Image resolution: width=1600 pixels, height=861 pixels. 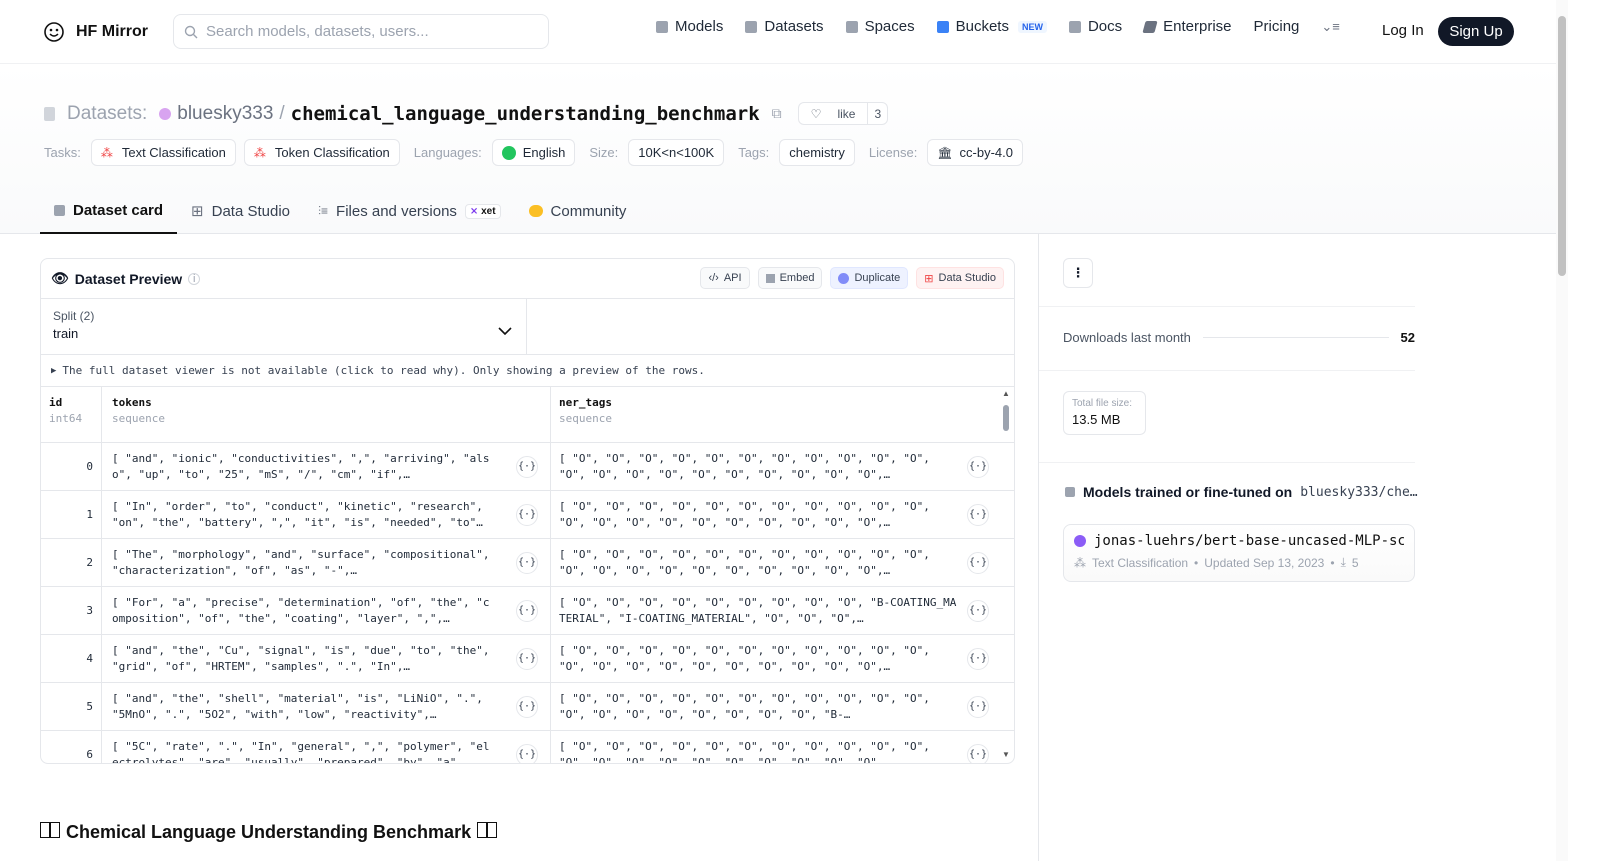 I want to click on nav-buckets-label: Buckets, so click(x=982, y=26).